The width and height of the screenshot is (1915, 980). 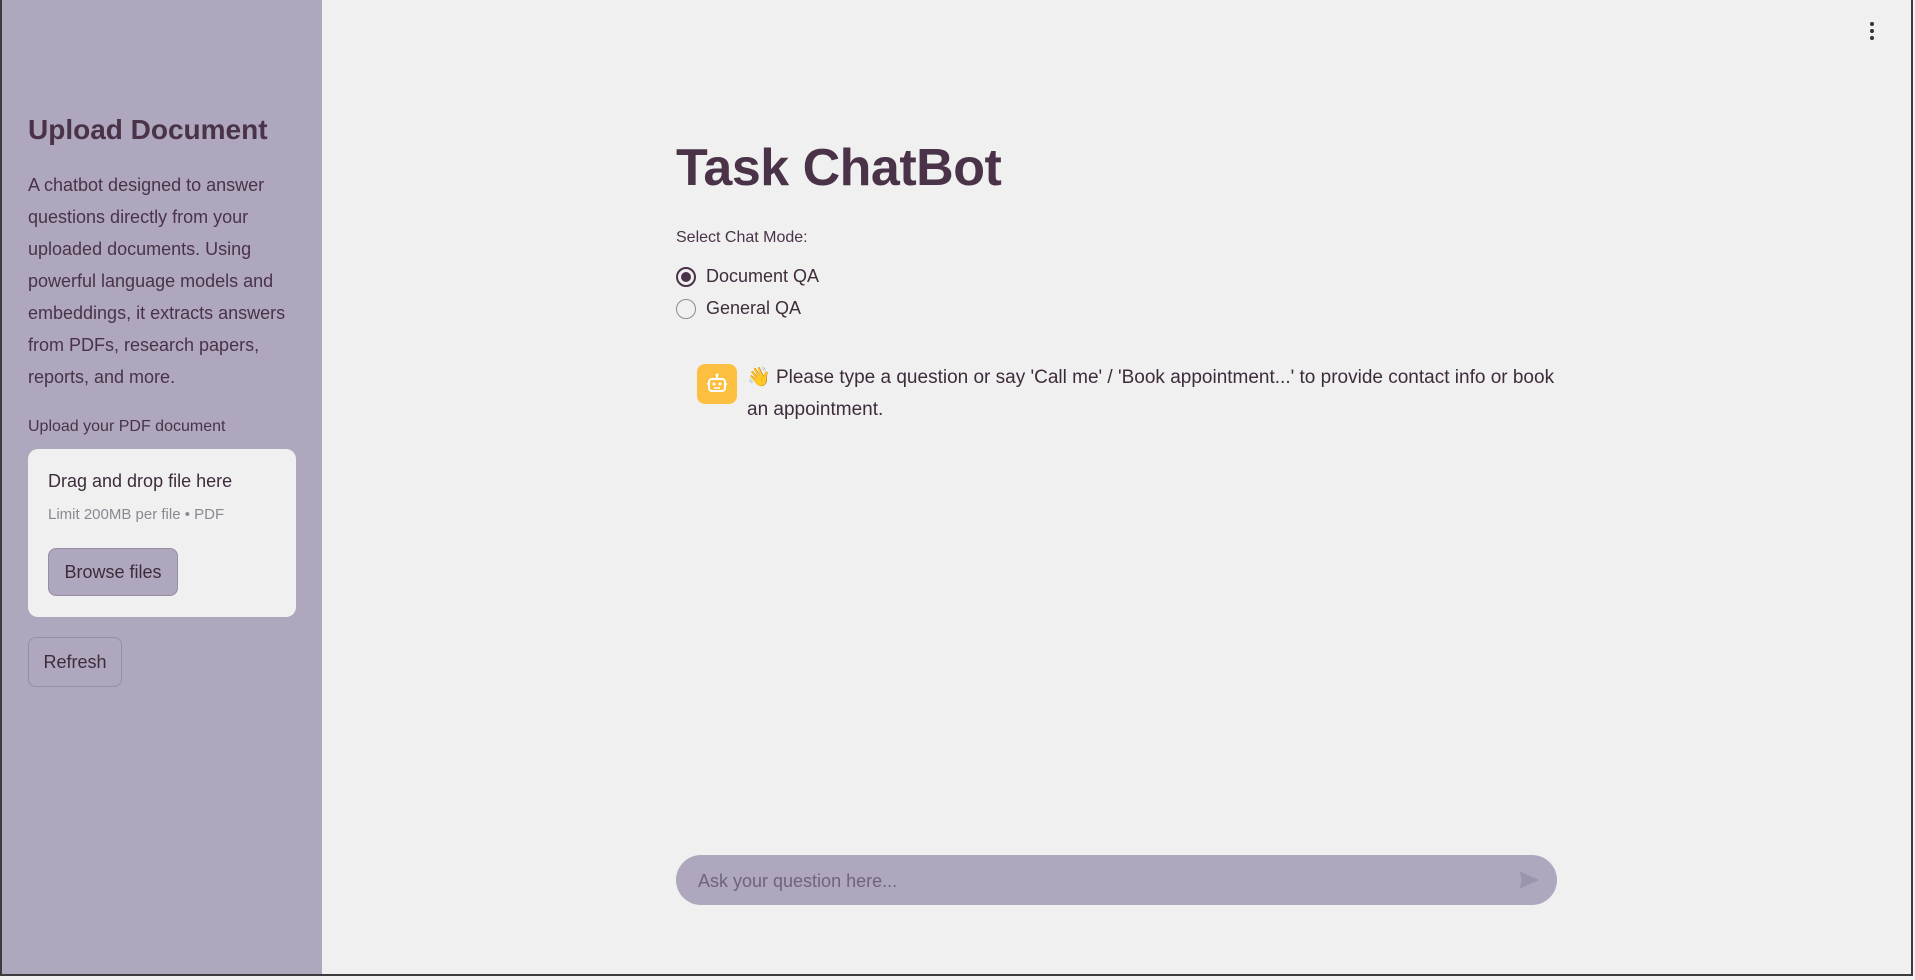 What do you see at coordinates (763, 276) in the screenshot?
I see `radio-label: Document QA` at bounding box center [763, 276].